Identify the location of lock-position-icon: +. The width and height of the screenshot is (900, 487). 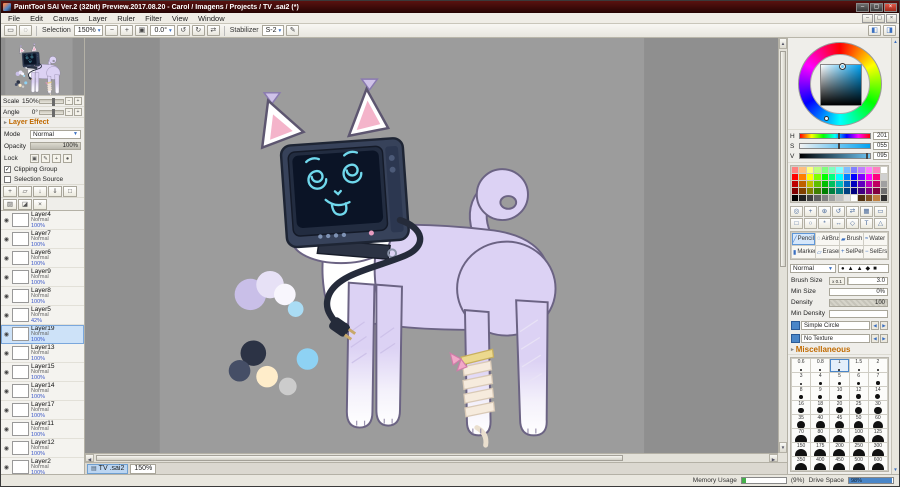
(56, 158).